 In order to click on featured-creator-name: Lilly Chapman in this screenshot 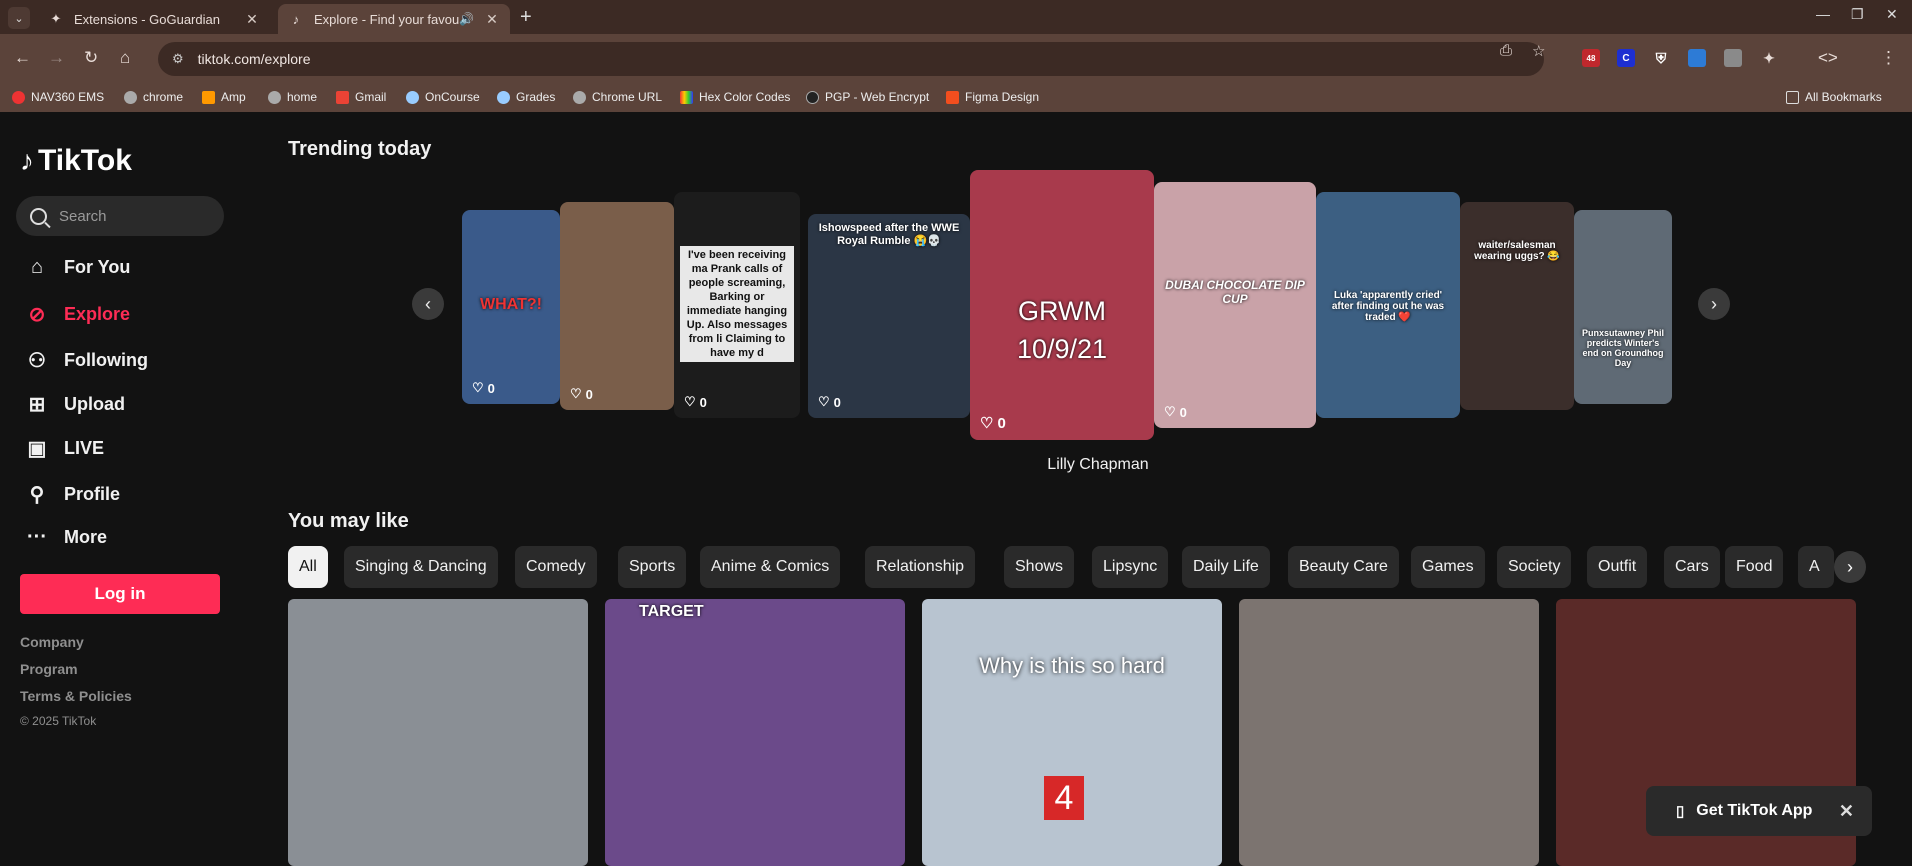, I will do `click(1098, 465)`.